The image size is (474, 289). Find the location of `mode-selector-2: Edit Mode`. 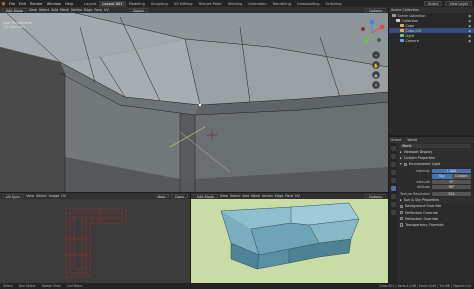

mode-selector-2: Edit Mode is located at coordinates (205, 196).